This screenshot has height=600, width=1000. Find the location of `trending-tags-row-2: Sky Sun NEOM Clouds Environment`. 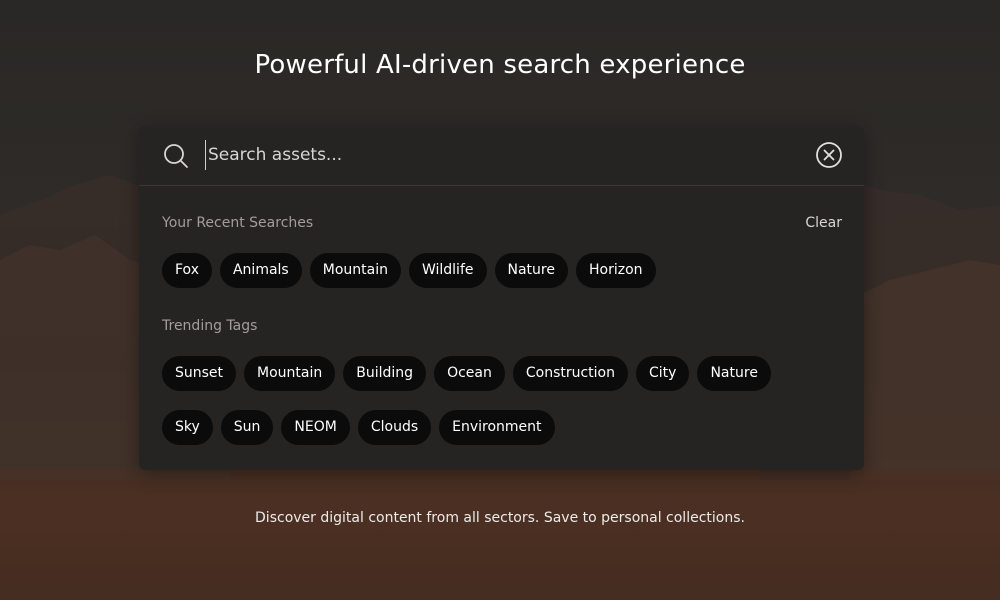

trending-tags-row-2: Sky Sun NEOM Clouds Environment is located at coordinates (358, 427).